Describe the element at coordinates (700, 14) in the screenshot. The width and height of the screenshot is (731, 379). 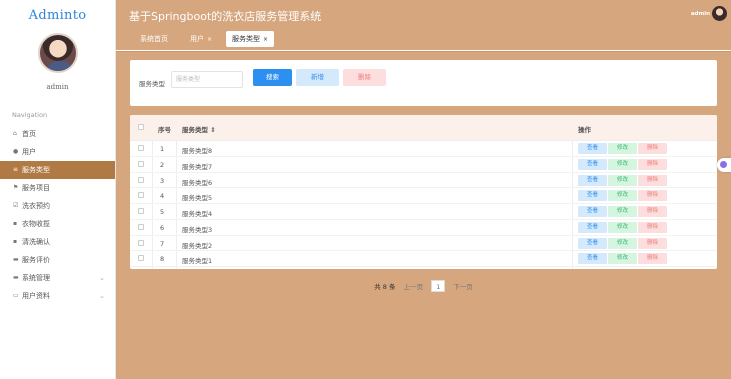
I see `header-username: admin` at that location.